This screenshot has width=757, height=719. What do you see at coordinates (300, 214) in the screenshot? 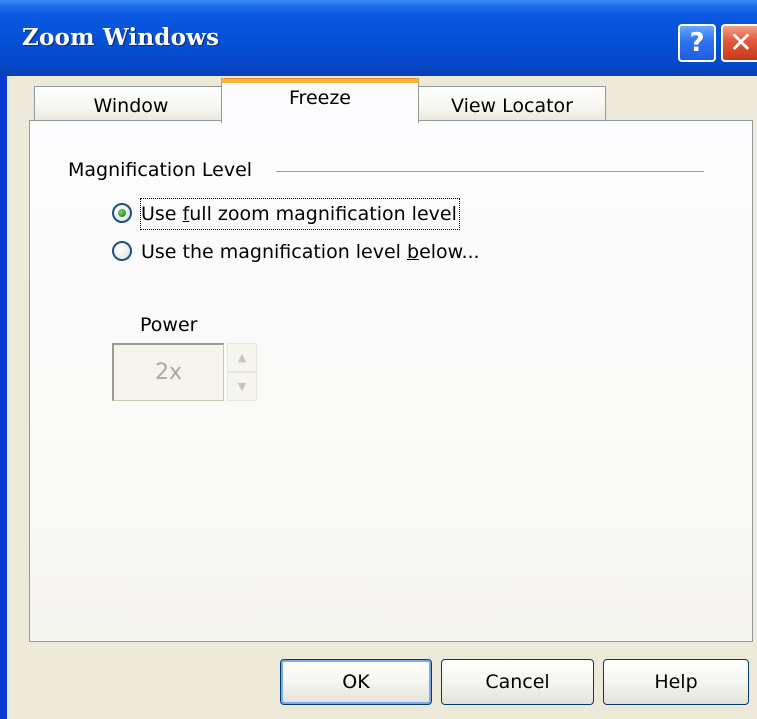
I see `radio-full-zoom-label: Use full zoom magnification level` at bounding box center [300, 214].